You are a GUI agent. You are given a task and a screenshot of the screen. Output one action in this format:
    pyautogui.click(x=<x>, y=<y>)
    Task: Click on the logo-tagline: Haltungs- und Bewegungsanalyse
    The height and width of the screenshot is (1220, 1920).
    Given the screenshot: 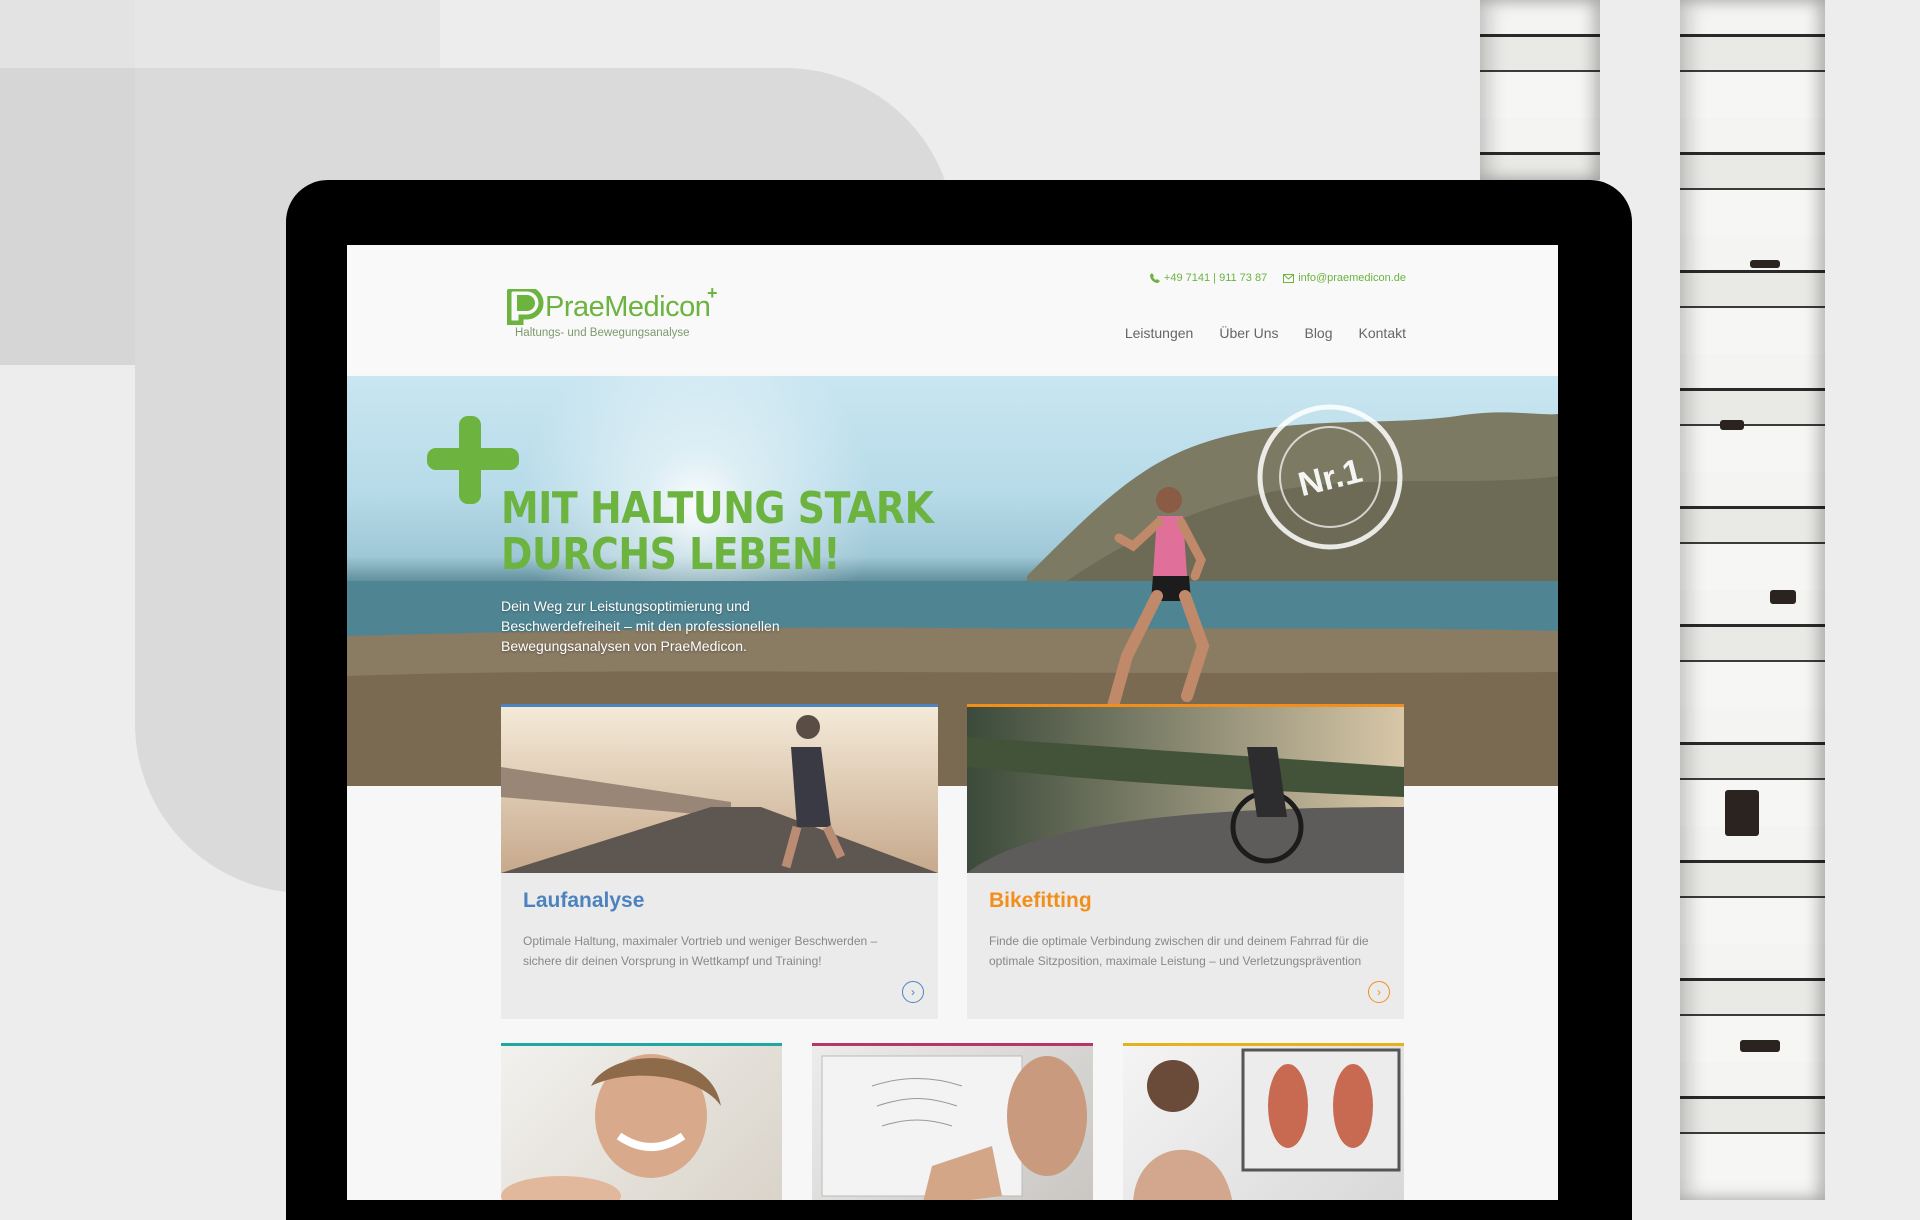 What is the action you would take?
    pyautogui.click(x=602, y=333)
    